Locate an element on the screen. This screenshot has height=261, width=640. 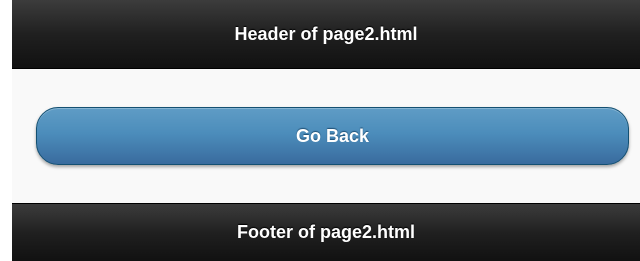
go-back-button-label: Go Back is located at coordinates (332, 135).